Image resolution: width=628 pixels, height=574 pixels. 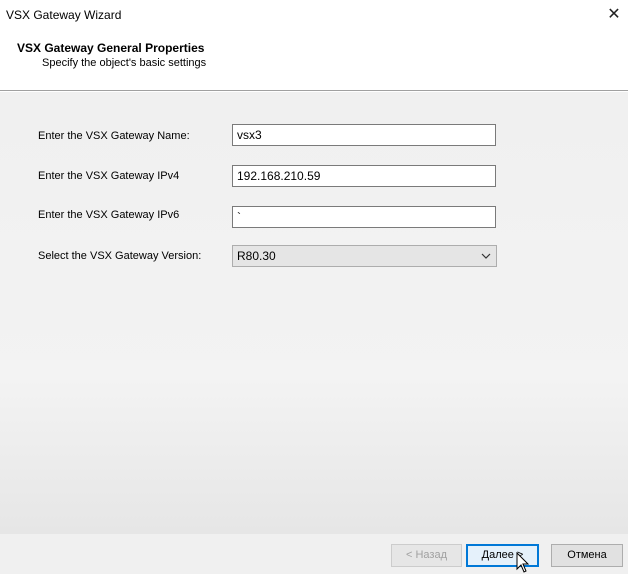 I want to click on mouse-pointer-icon, so click(x=523, y=562).